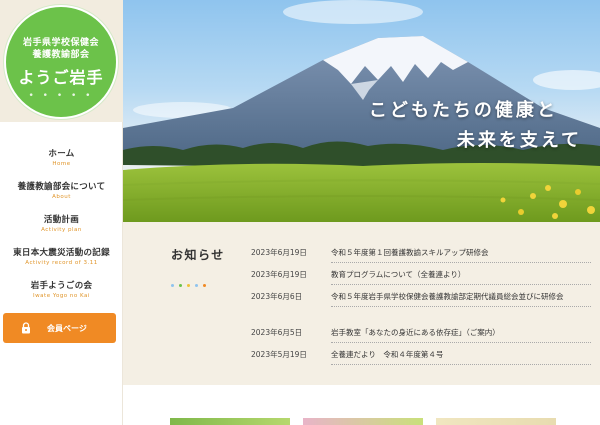  What do you see at coordinates (61, 154) in the screenshot?
I see `nav-item-label: ホーム` at bounding box center [61, 154].